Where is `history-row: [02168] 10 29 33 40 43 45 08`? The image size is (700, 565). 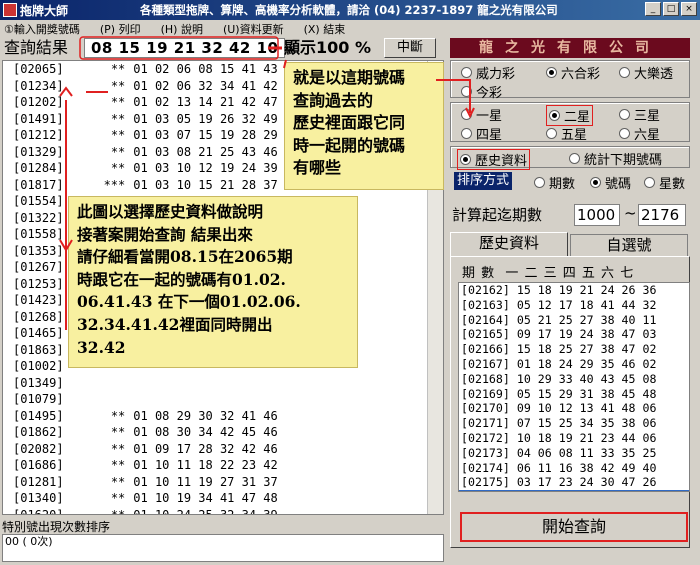
history-row: [02168] 10 29 33 40 43 45 08 is located at coordinates (574, 379).